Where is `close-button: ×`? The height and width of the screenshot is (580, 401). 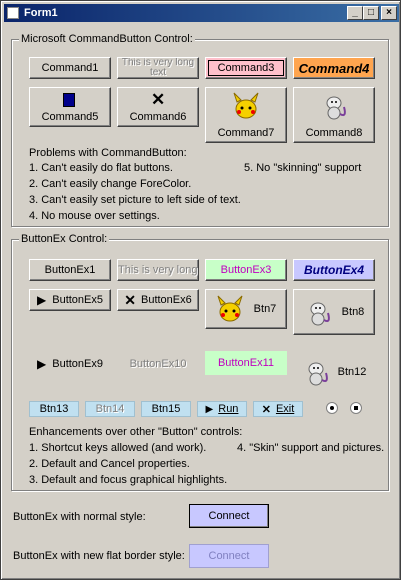 close-button: × is located at coordinates (389, 13).